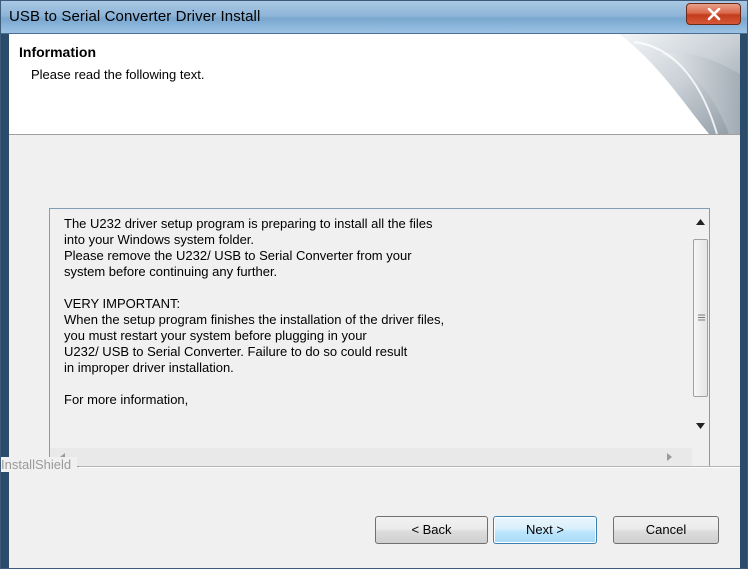  I want to click on vertical-scrollbar, so click(700, 328).